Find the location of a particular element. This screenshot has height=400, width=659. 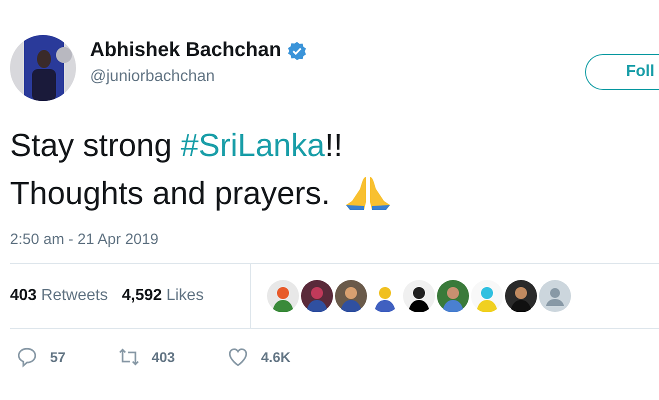

praying-hands-icon is located at coordinates (368, 193).